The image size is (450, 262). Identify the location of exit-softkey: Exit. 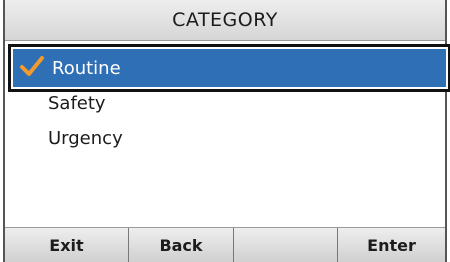
(67, 245).